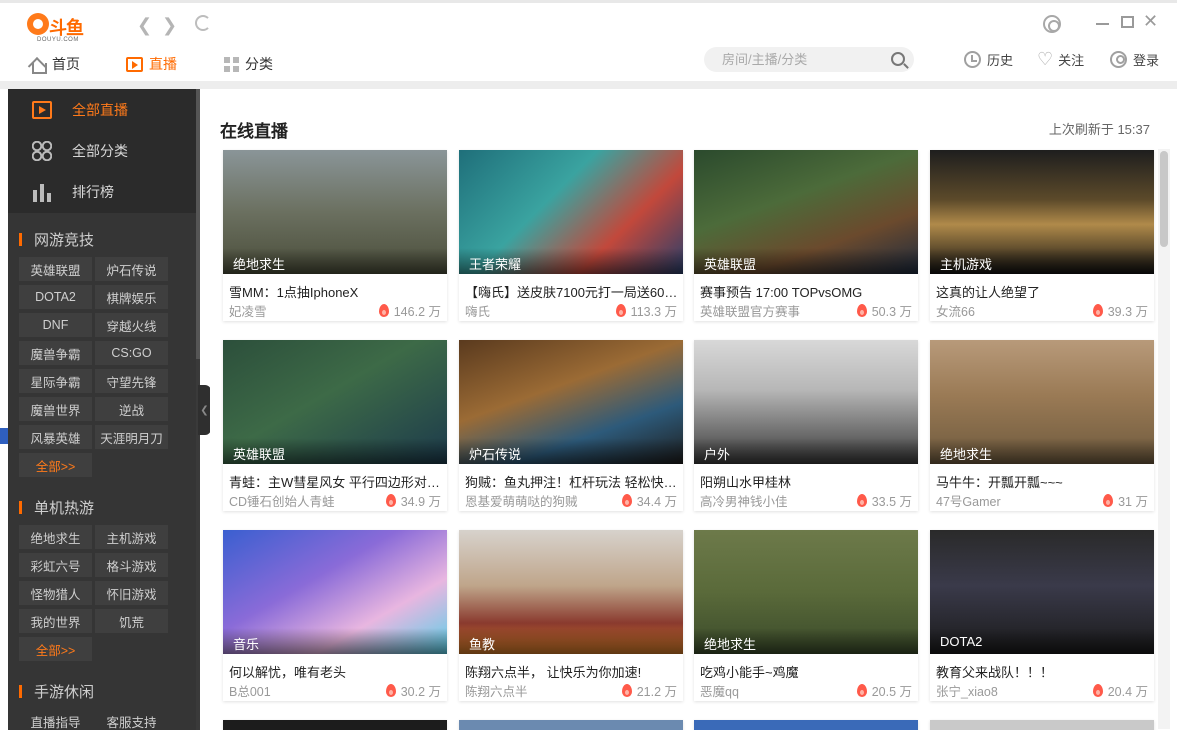  Describe the element at coordinates (282, 500) in the screenshot. I see `streamer-name: CD锤石创始人青蛙` at that location.